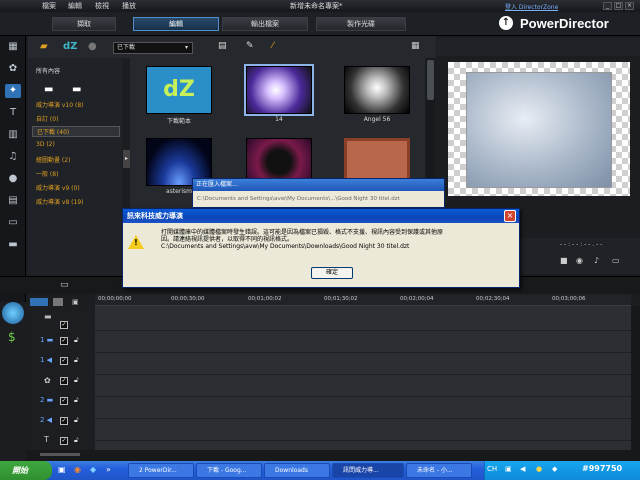  Describe the element at coordinates (13, 91) in the screenshot. I see `pip-room-icon: ✦` at that location.